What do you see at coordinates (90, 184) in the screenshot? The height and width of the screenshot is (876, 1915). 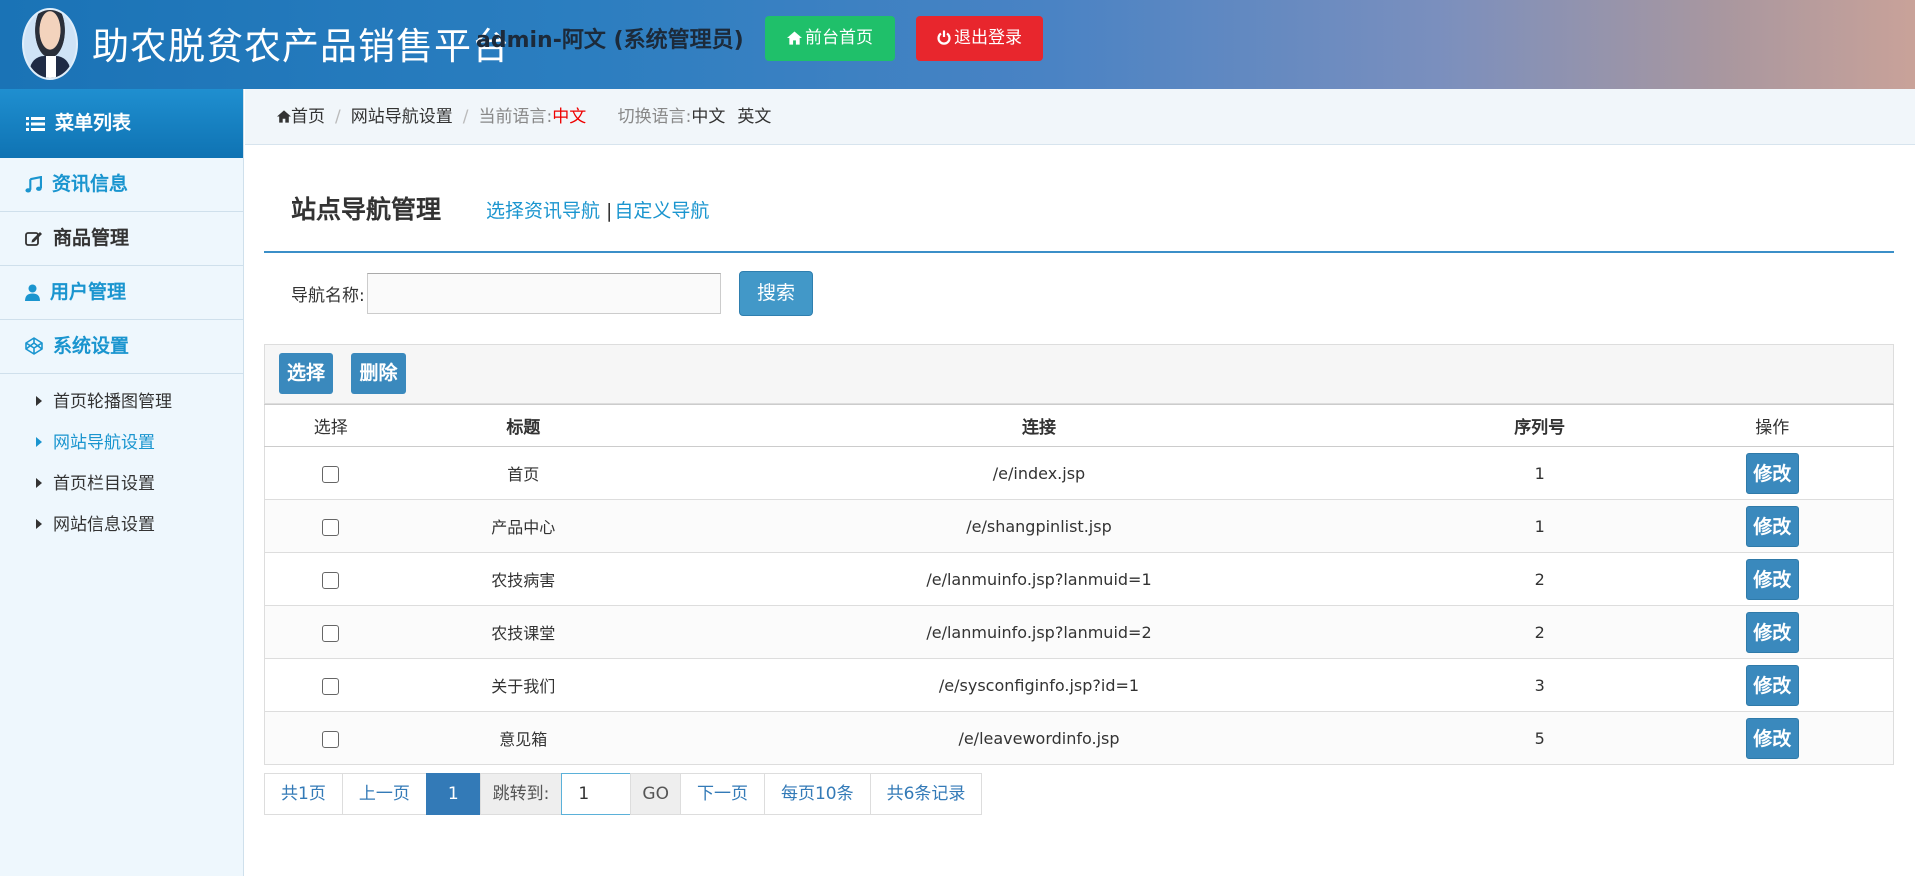 I see `sidebar-item-label: 资讯信息` at bounding box center [90, 184].